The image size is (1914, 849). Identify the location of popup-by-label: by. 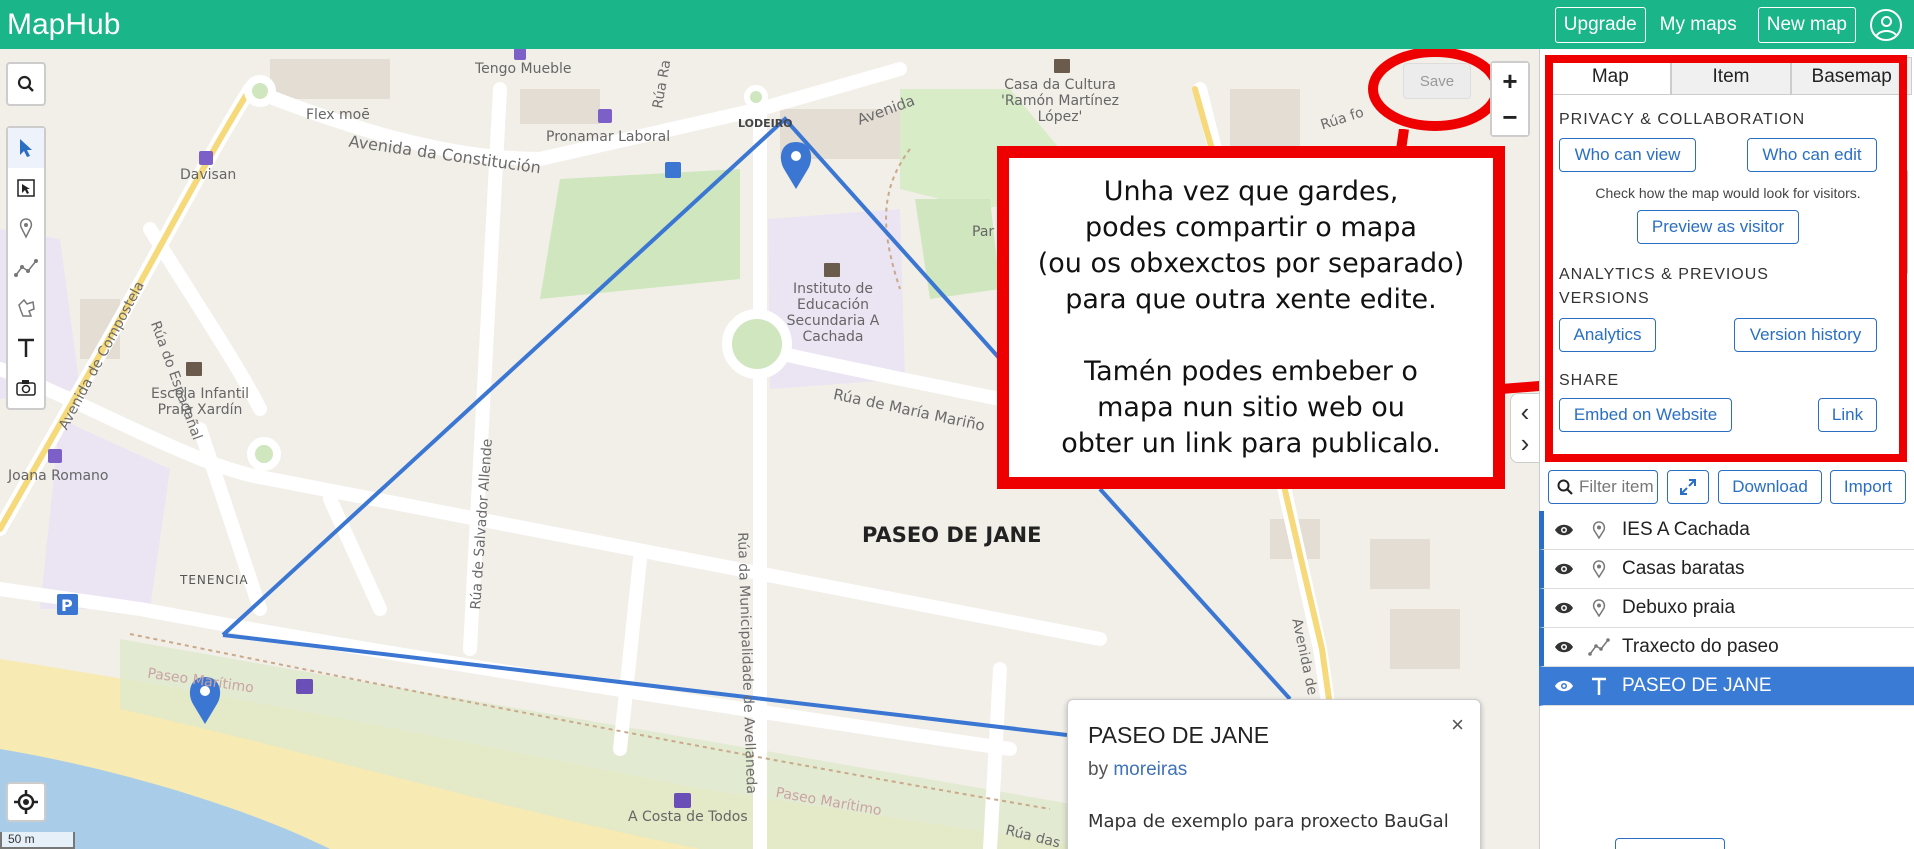
(1098, 769).